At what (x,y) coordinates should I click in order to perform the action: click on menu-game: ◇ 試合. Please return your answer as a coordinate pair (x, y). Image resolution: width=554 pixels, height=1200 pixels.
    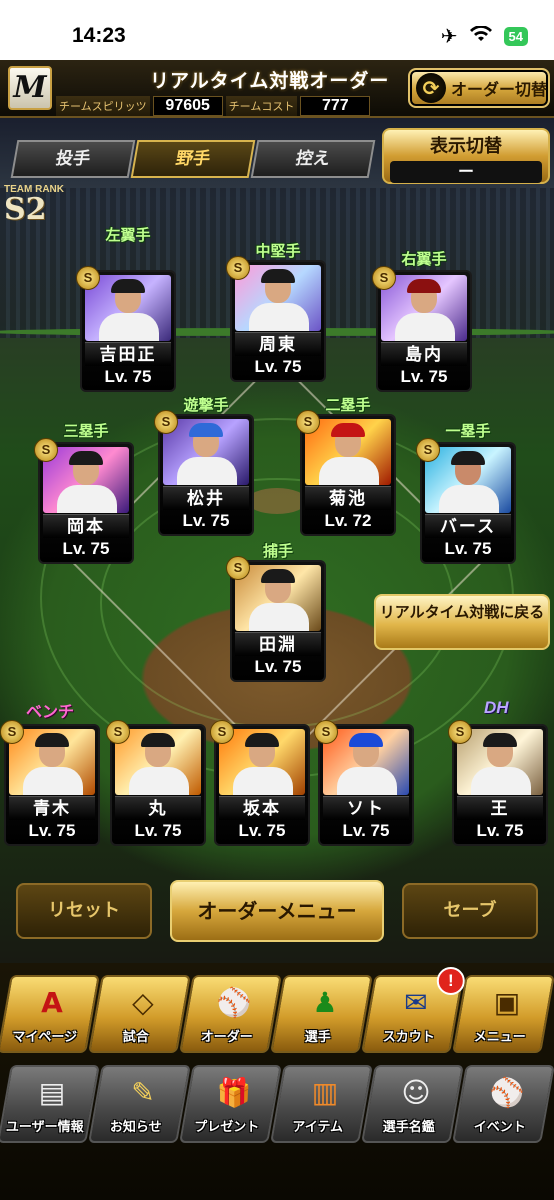
    Looking at the image, I should click on (139, 1014).